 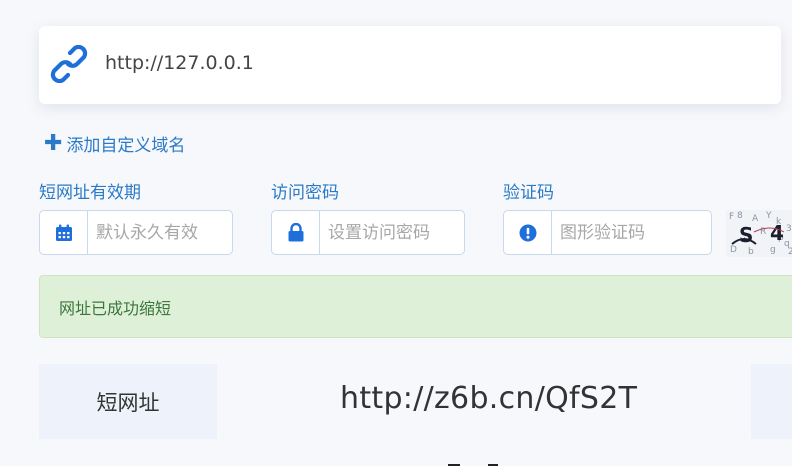 I want to click on short-url-label: 短网址, so click(x=128, y=401).